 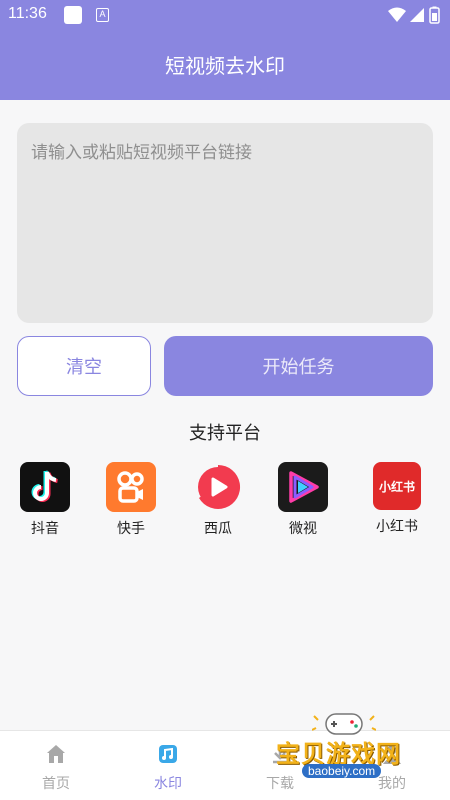 What do you see at coordinates (218, 529) in the screenshot?
I see `platform-label: 西瓜` at bounding box center [218, 529].